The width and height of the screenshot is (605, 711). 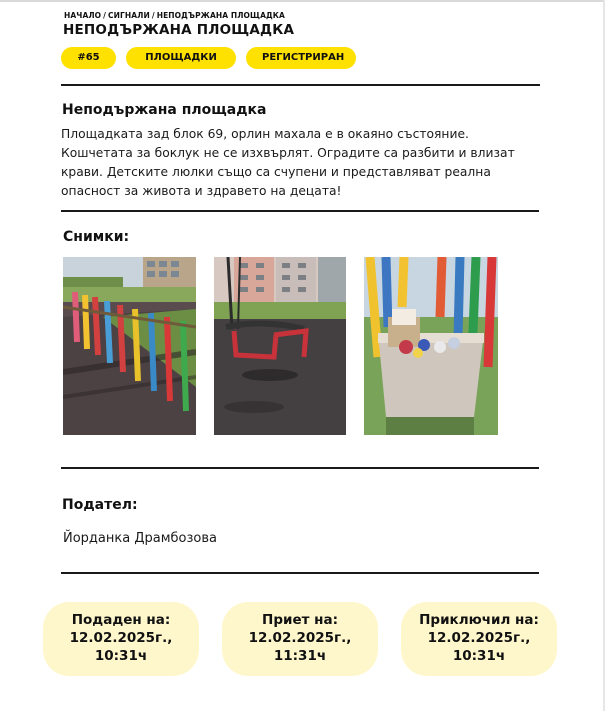 What do you see at coordinates (220, 15) in the screenshot?
I see `breadcrumb-current: НЕПОДЪРЖАНА ПЛОЩАДКА` at bounding box center [220, 15].